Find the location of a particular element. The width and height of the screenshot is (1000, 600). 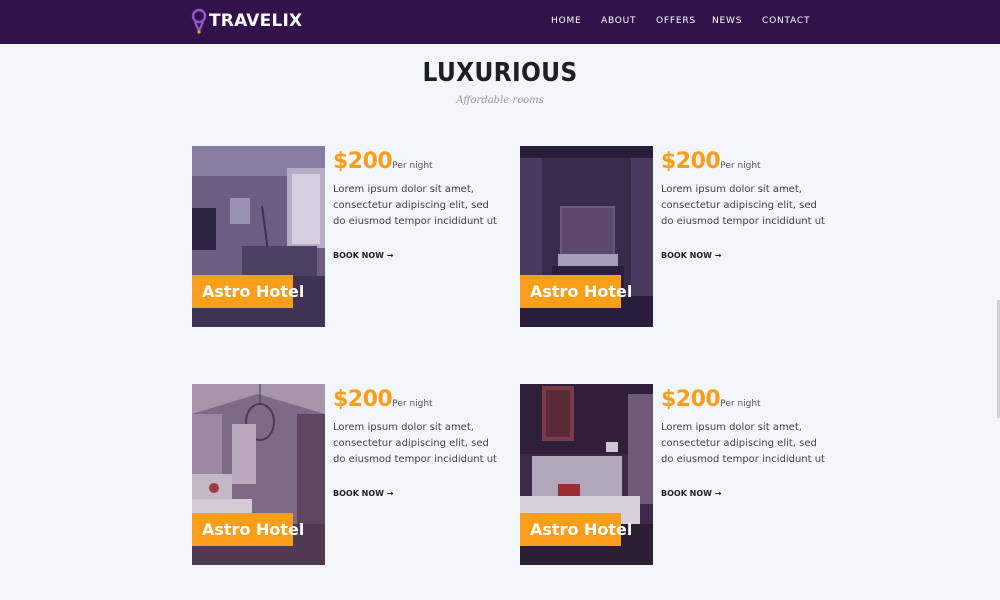

nav-news: NEWS is located at coordinates (727, 21).